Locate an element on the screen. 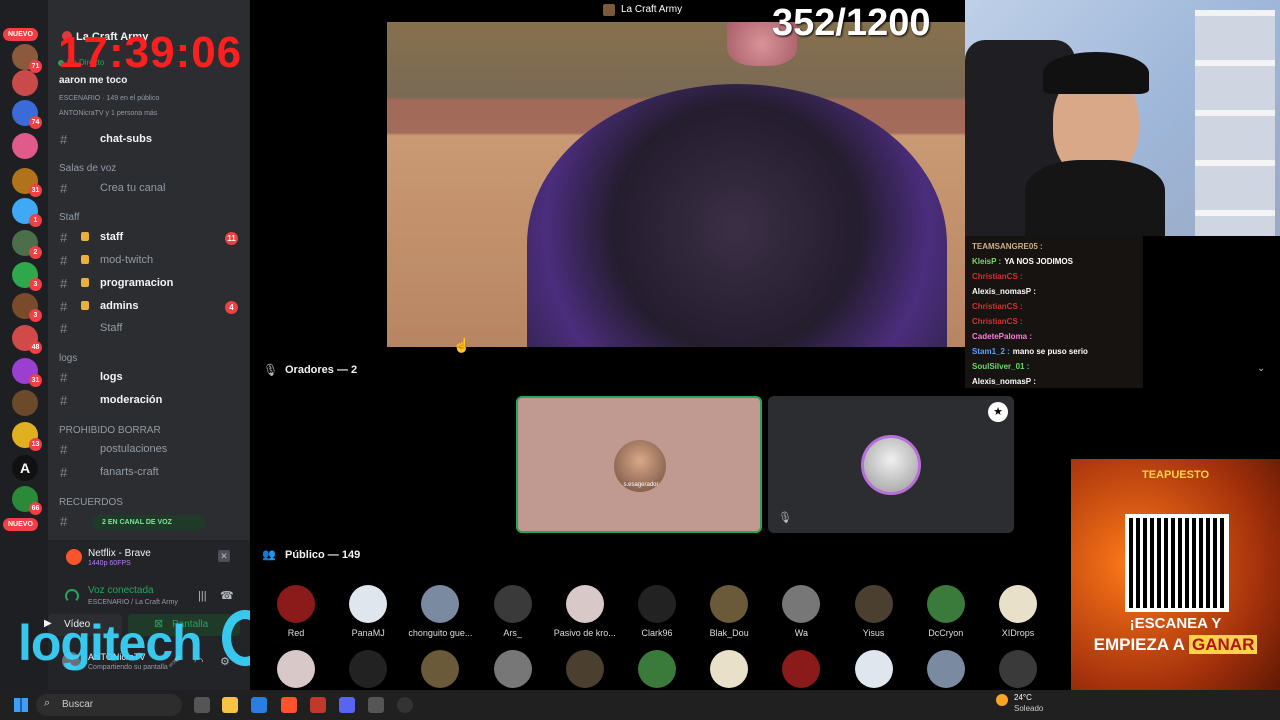 The image size is (1280, 720). channel-item: # Staff is located at coordinates (149, 329).